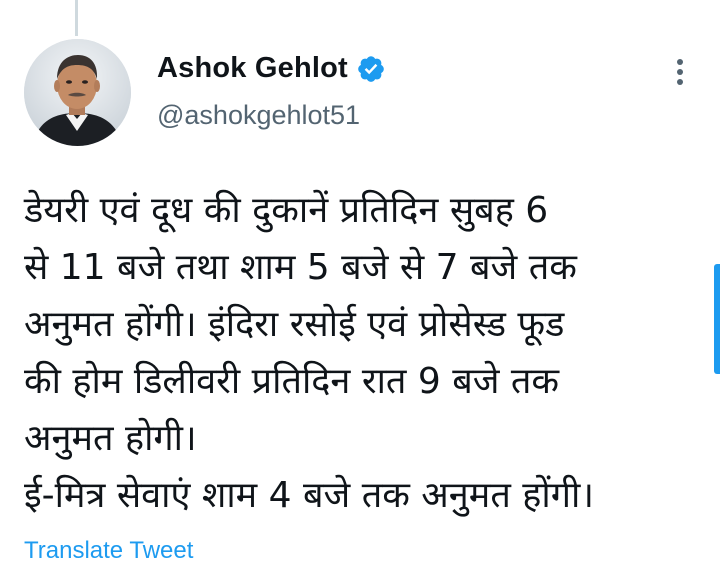 This screenshot has height=588, width=720. What do you see at coordinates (252, 68) in the screenshot?
I see `author-display-name: Ashok Gehlot` at bounding box center [252, 68].